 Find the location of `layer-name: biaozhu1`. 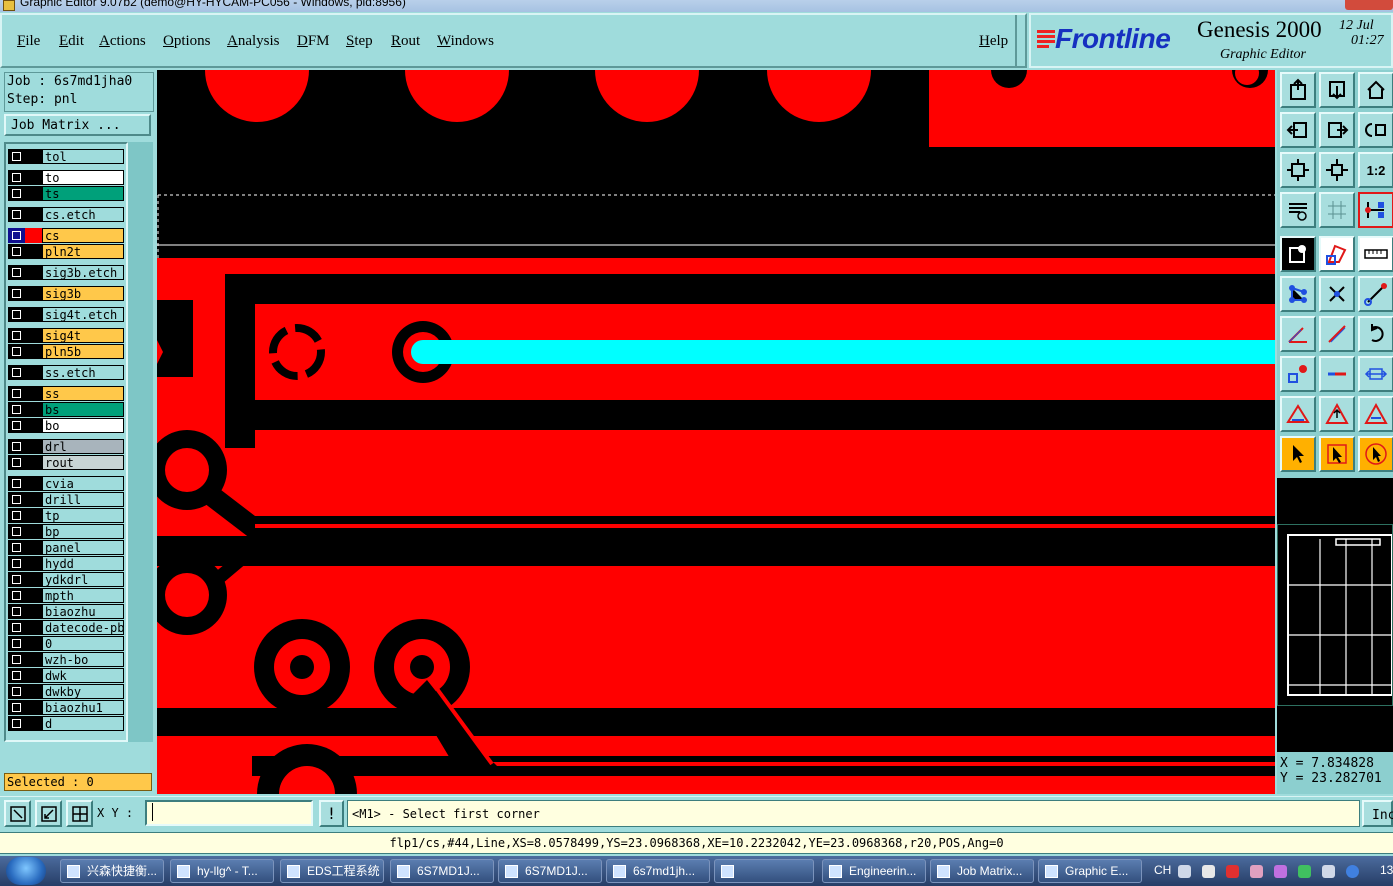

layer-name: biaozhu1 is located at coordinates (83, 707).